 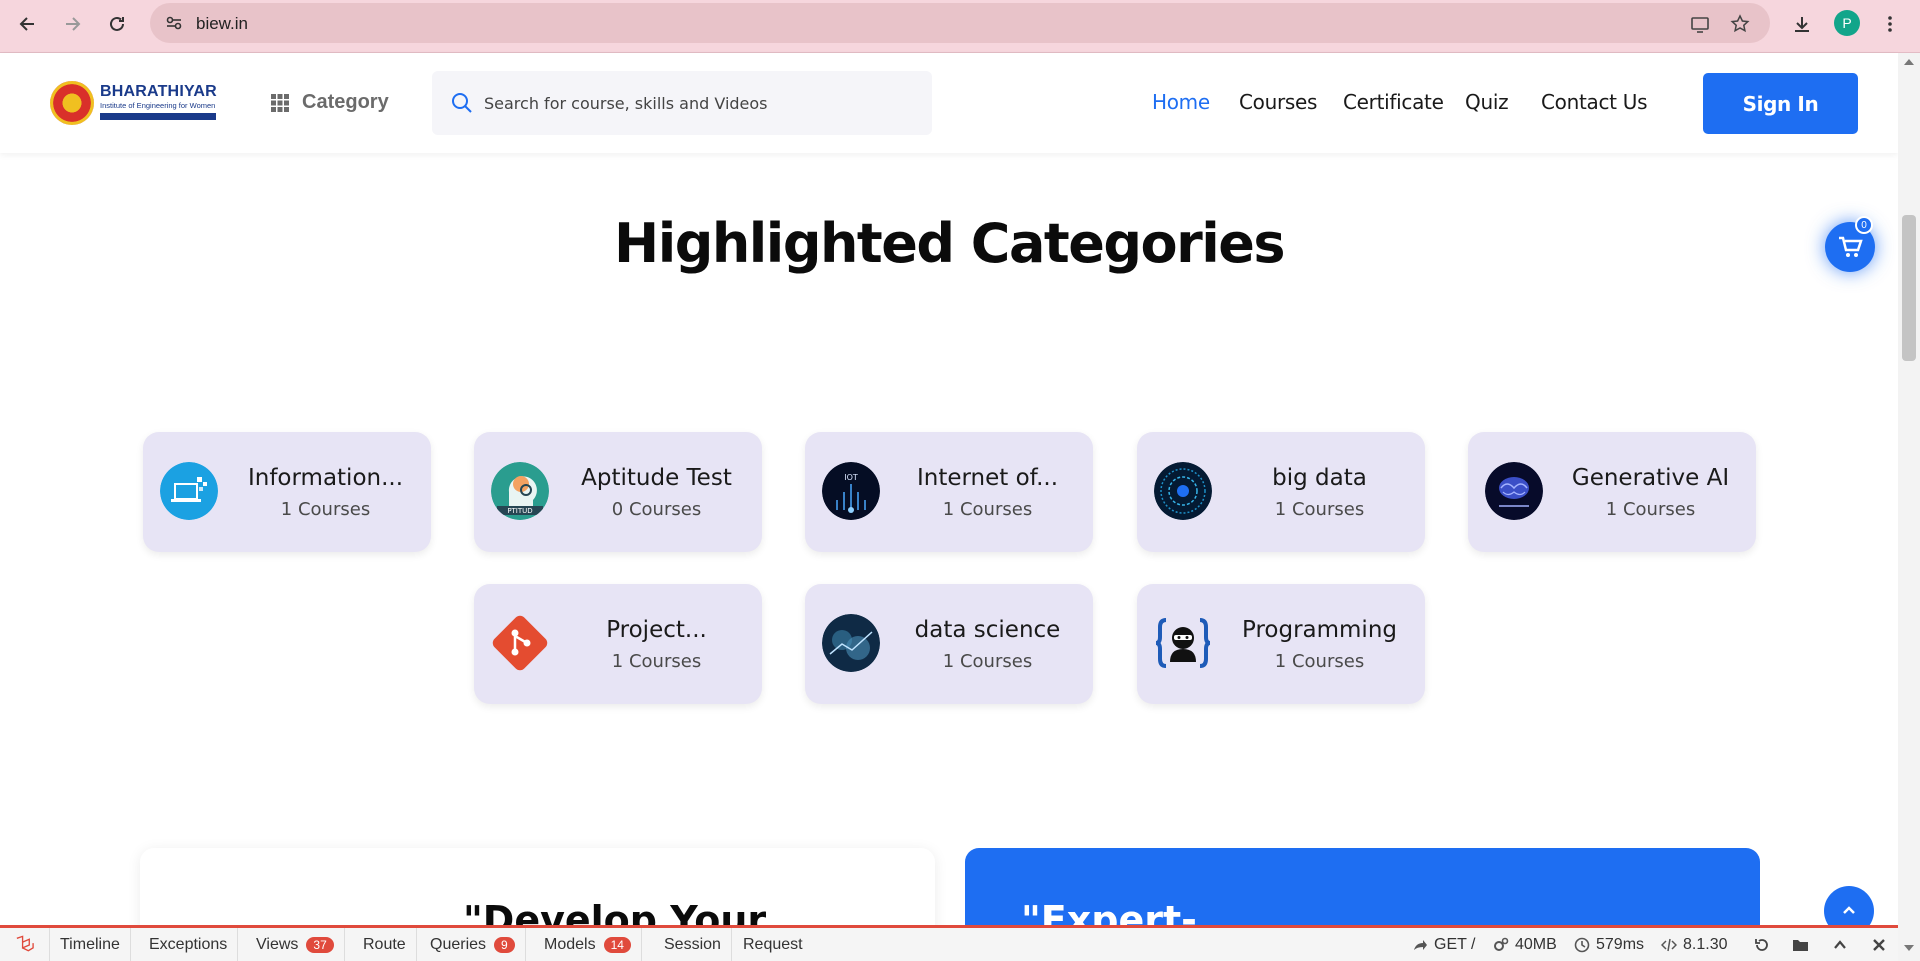 What do you see at coordinates (1909, 62) in the screenshot?
I see `scroll-up-arrow-icon` at bounding box center [1909, 62].